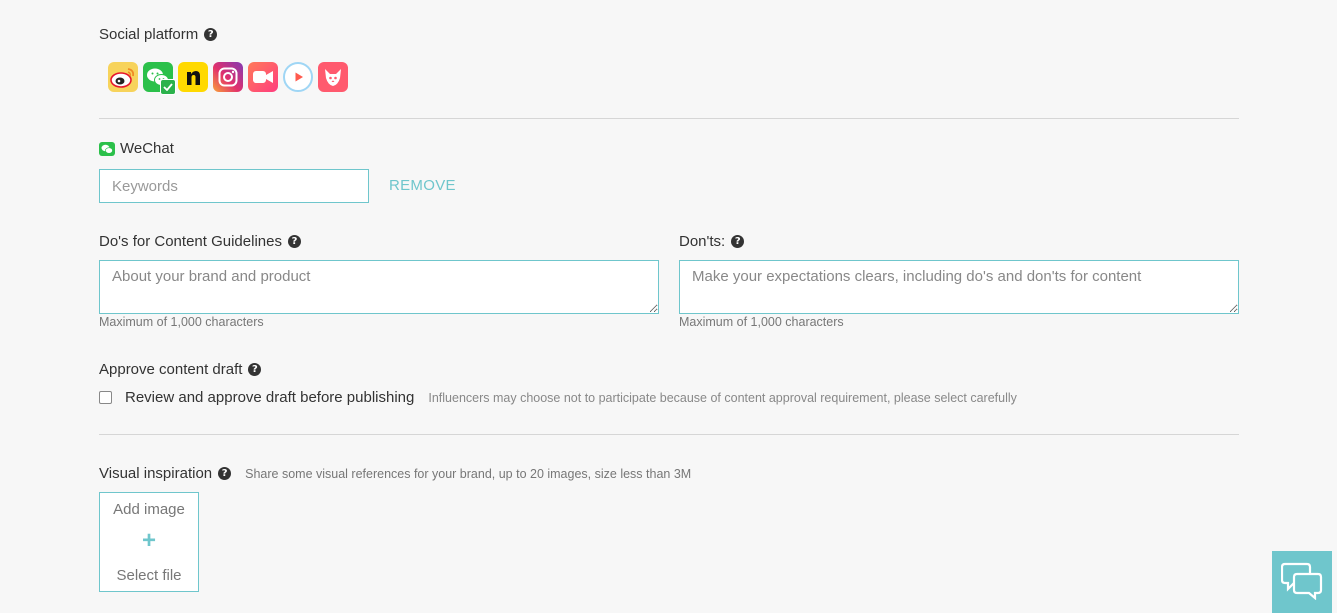  What do you see at coordinates (149, 575) in the screenshot?
I see `select-file-label: Select file` at bounding box center [149, 575].